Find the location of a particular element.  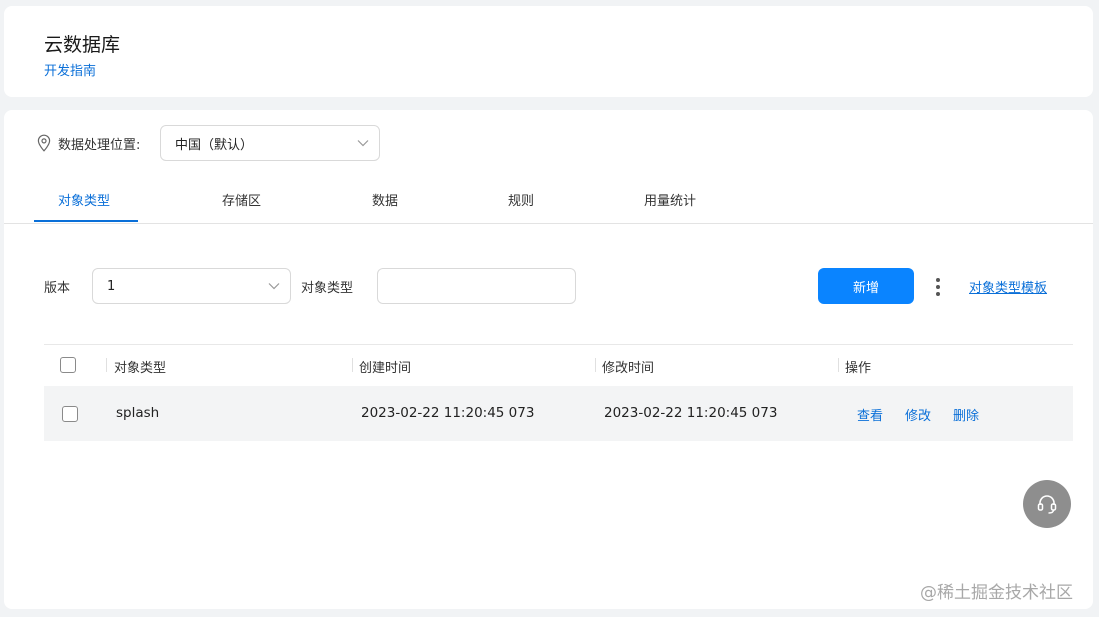

version-select-value: 1 is located at coordinates (111, 286).